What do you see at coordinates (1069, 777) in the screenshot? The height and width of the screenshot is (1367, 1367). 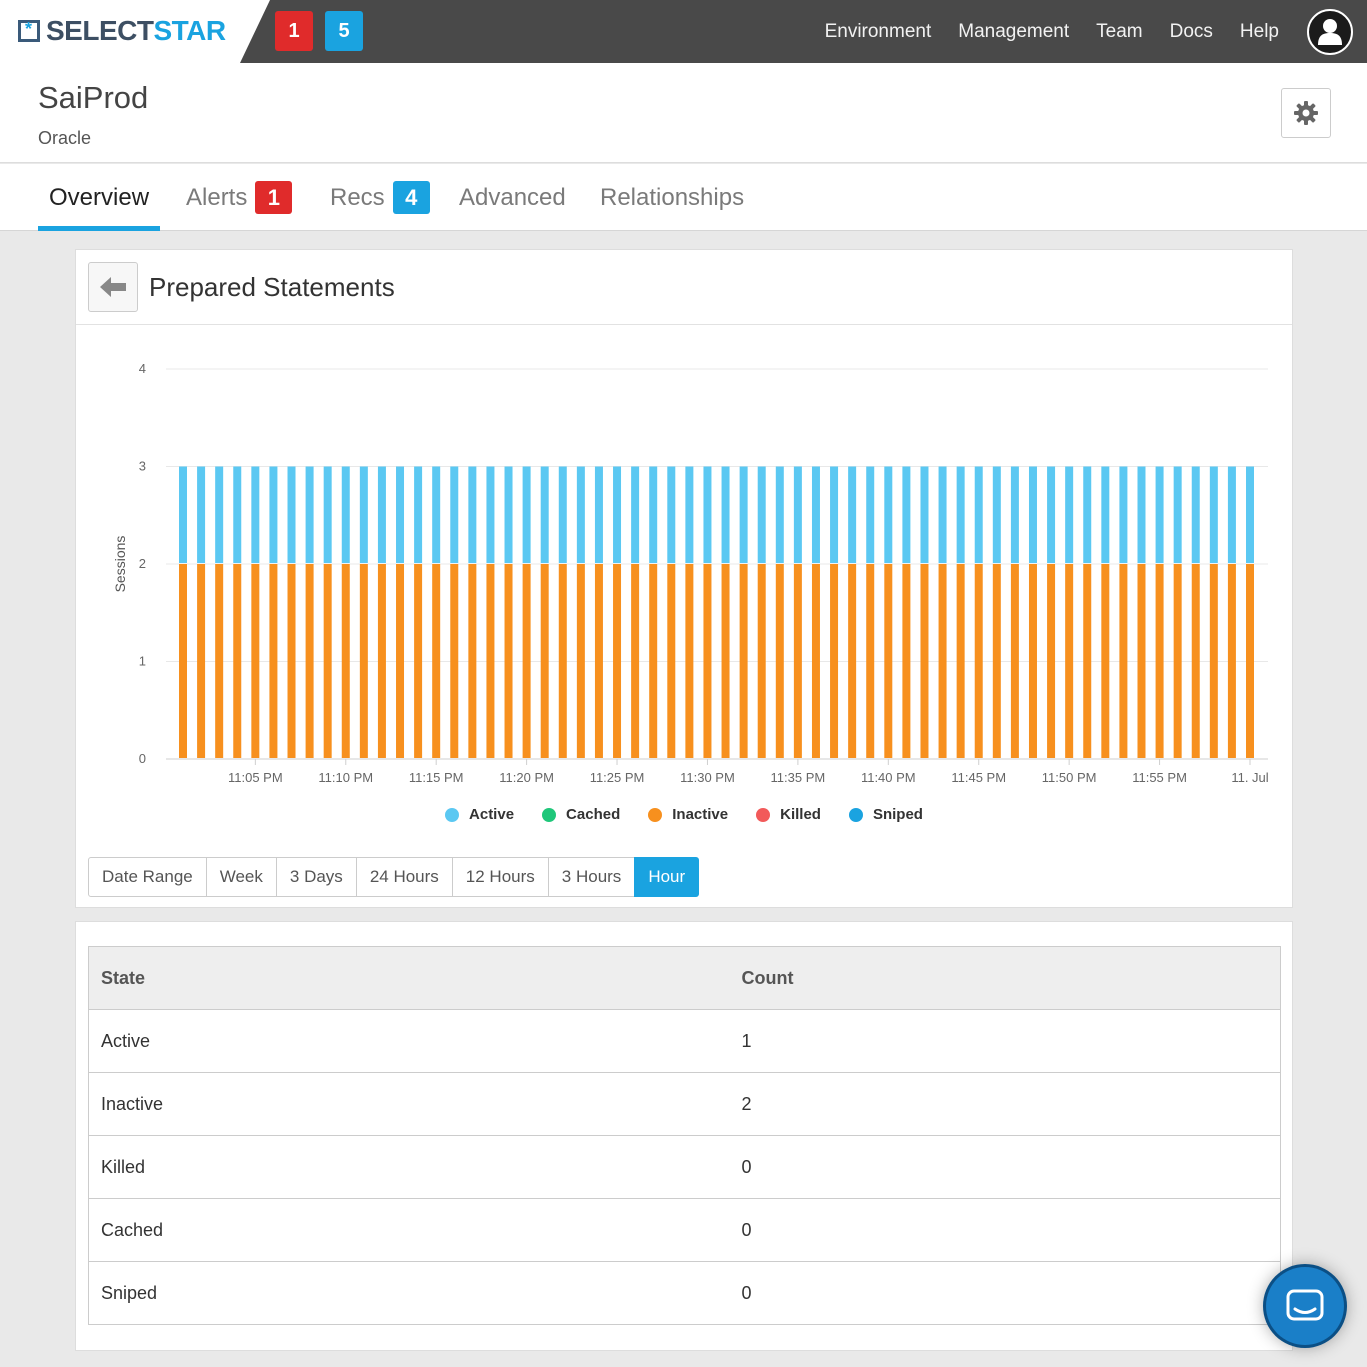 I see `x-tick-label: 11:50 PM` at bounding box center [1069, 777].